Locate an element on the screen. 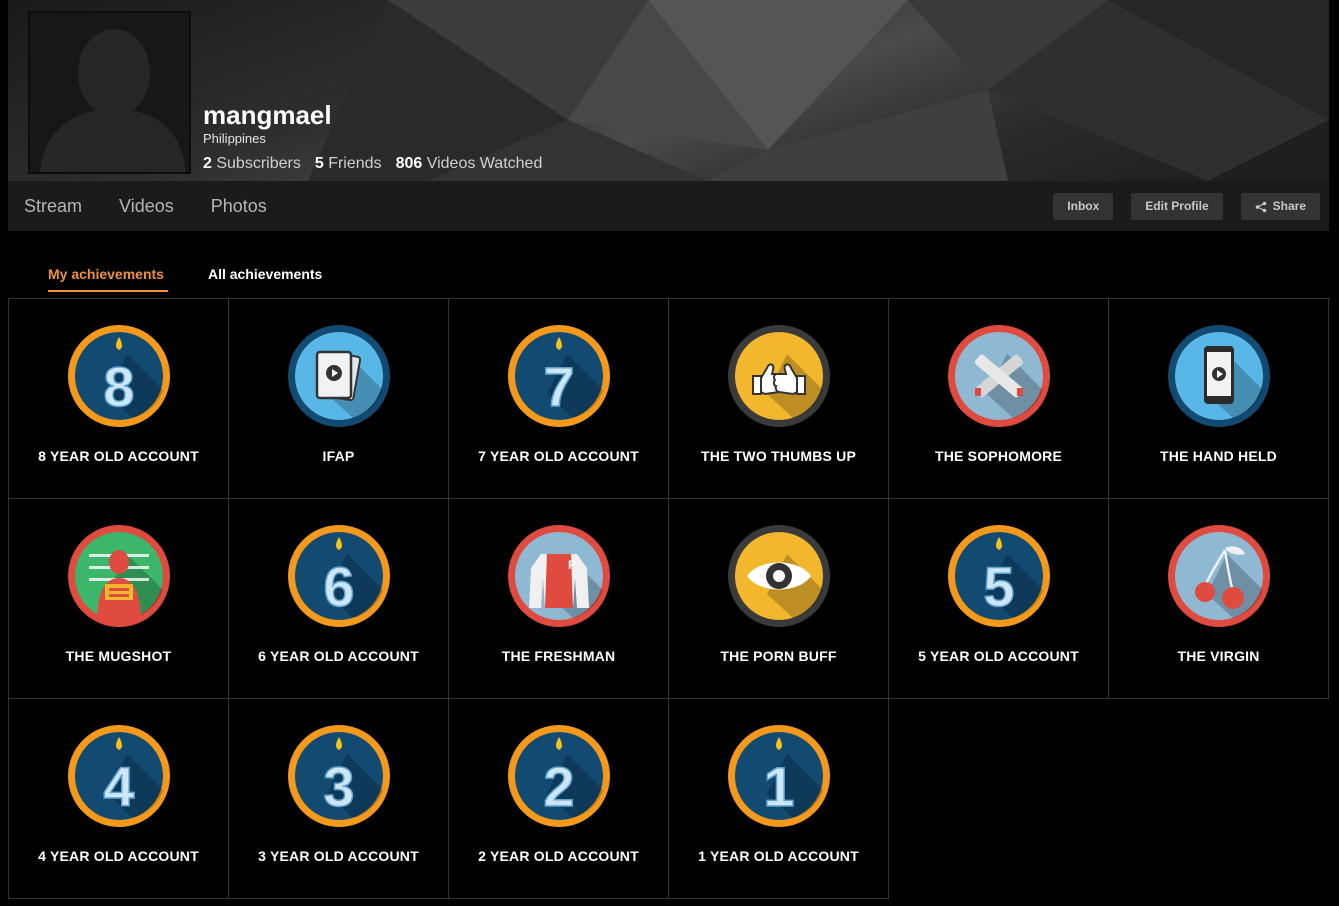  achievement-card: 7 7 YEAR OLD ACCOUNT is located at coordinates (559, 399).